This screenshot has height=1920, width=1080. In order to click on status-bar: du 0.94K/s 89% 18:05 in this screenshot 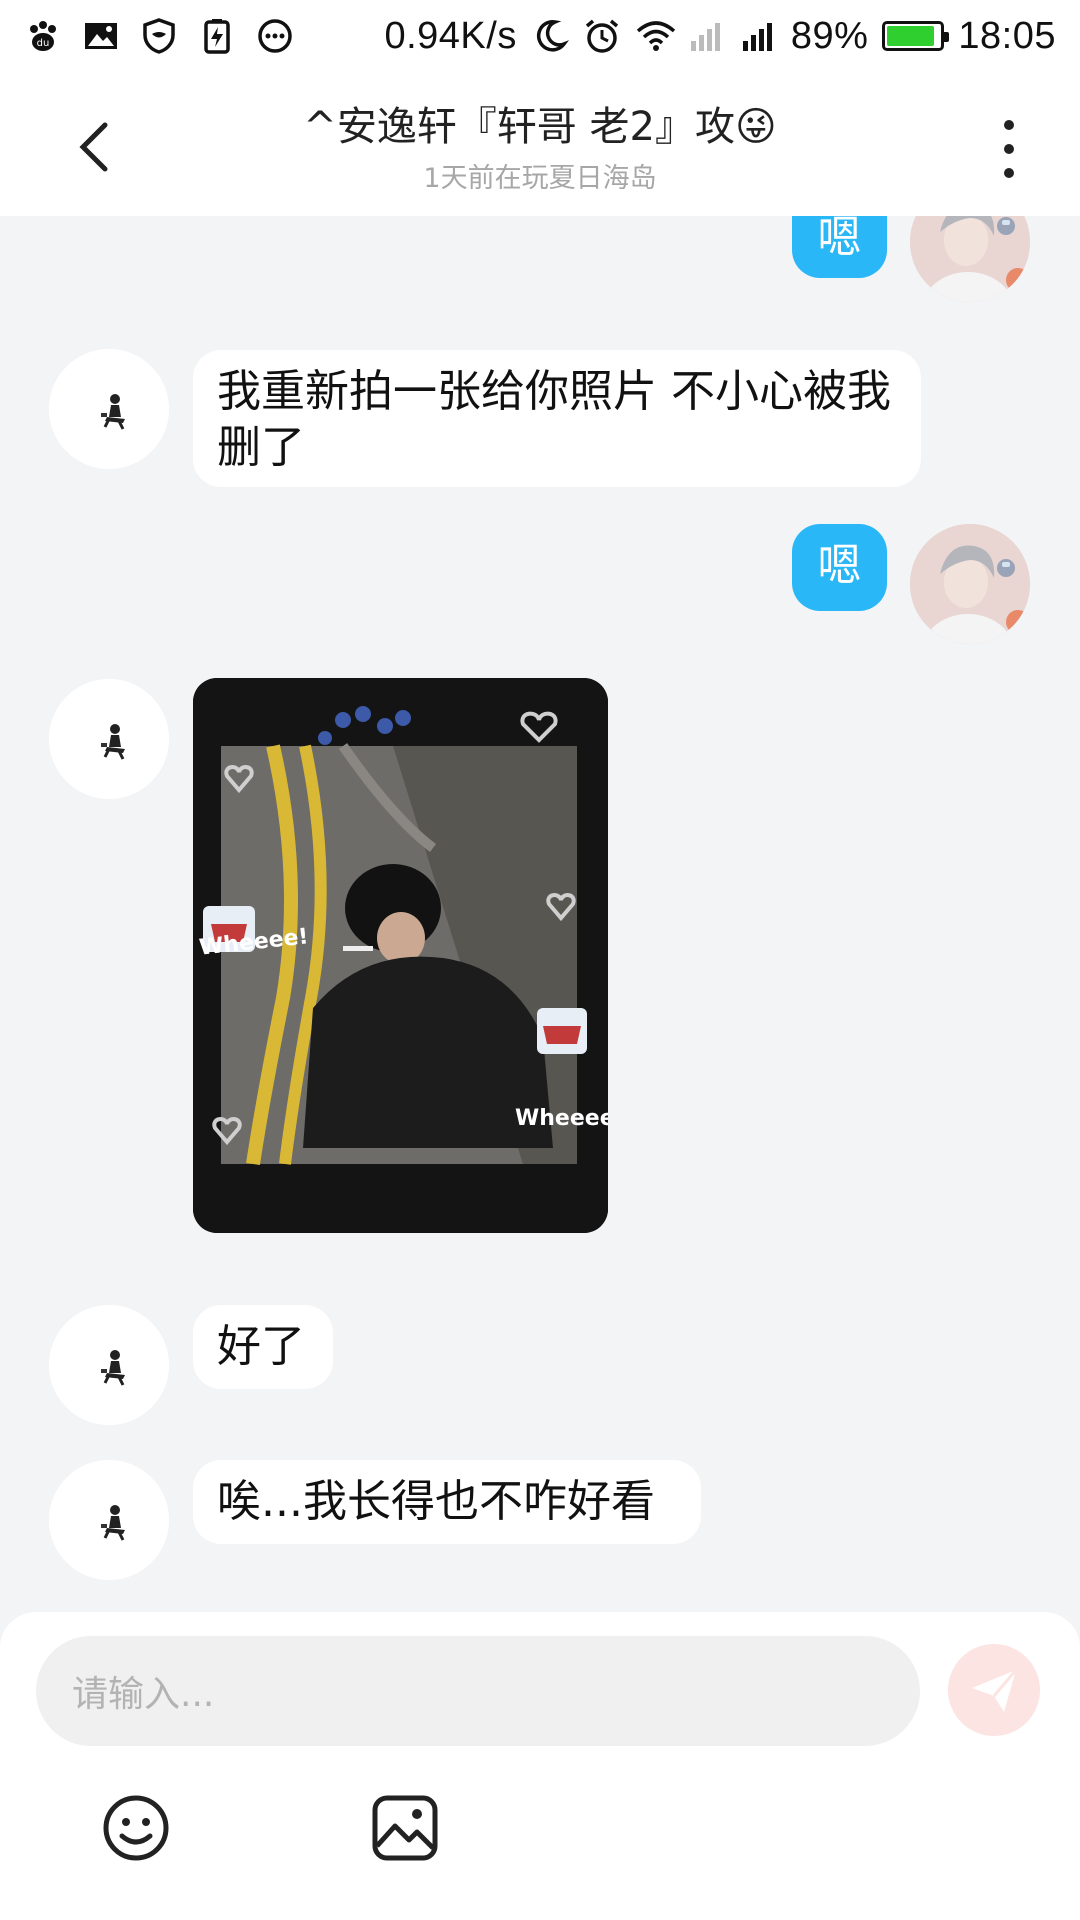, I will do `click(540, 36)`.